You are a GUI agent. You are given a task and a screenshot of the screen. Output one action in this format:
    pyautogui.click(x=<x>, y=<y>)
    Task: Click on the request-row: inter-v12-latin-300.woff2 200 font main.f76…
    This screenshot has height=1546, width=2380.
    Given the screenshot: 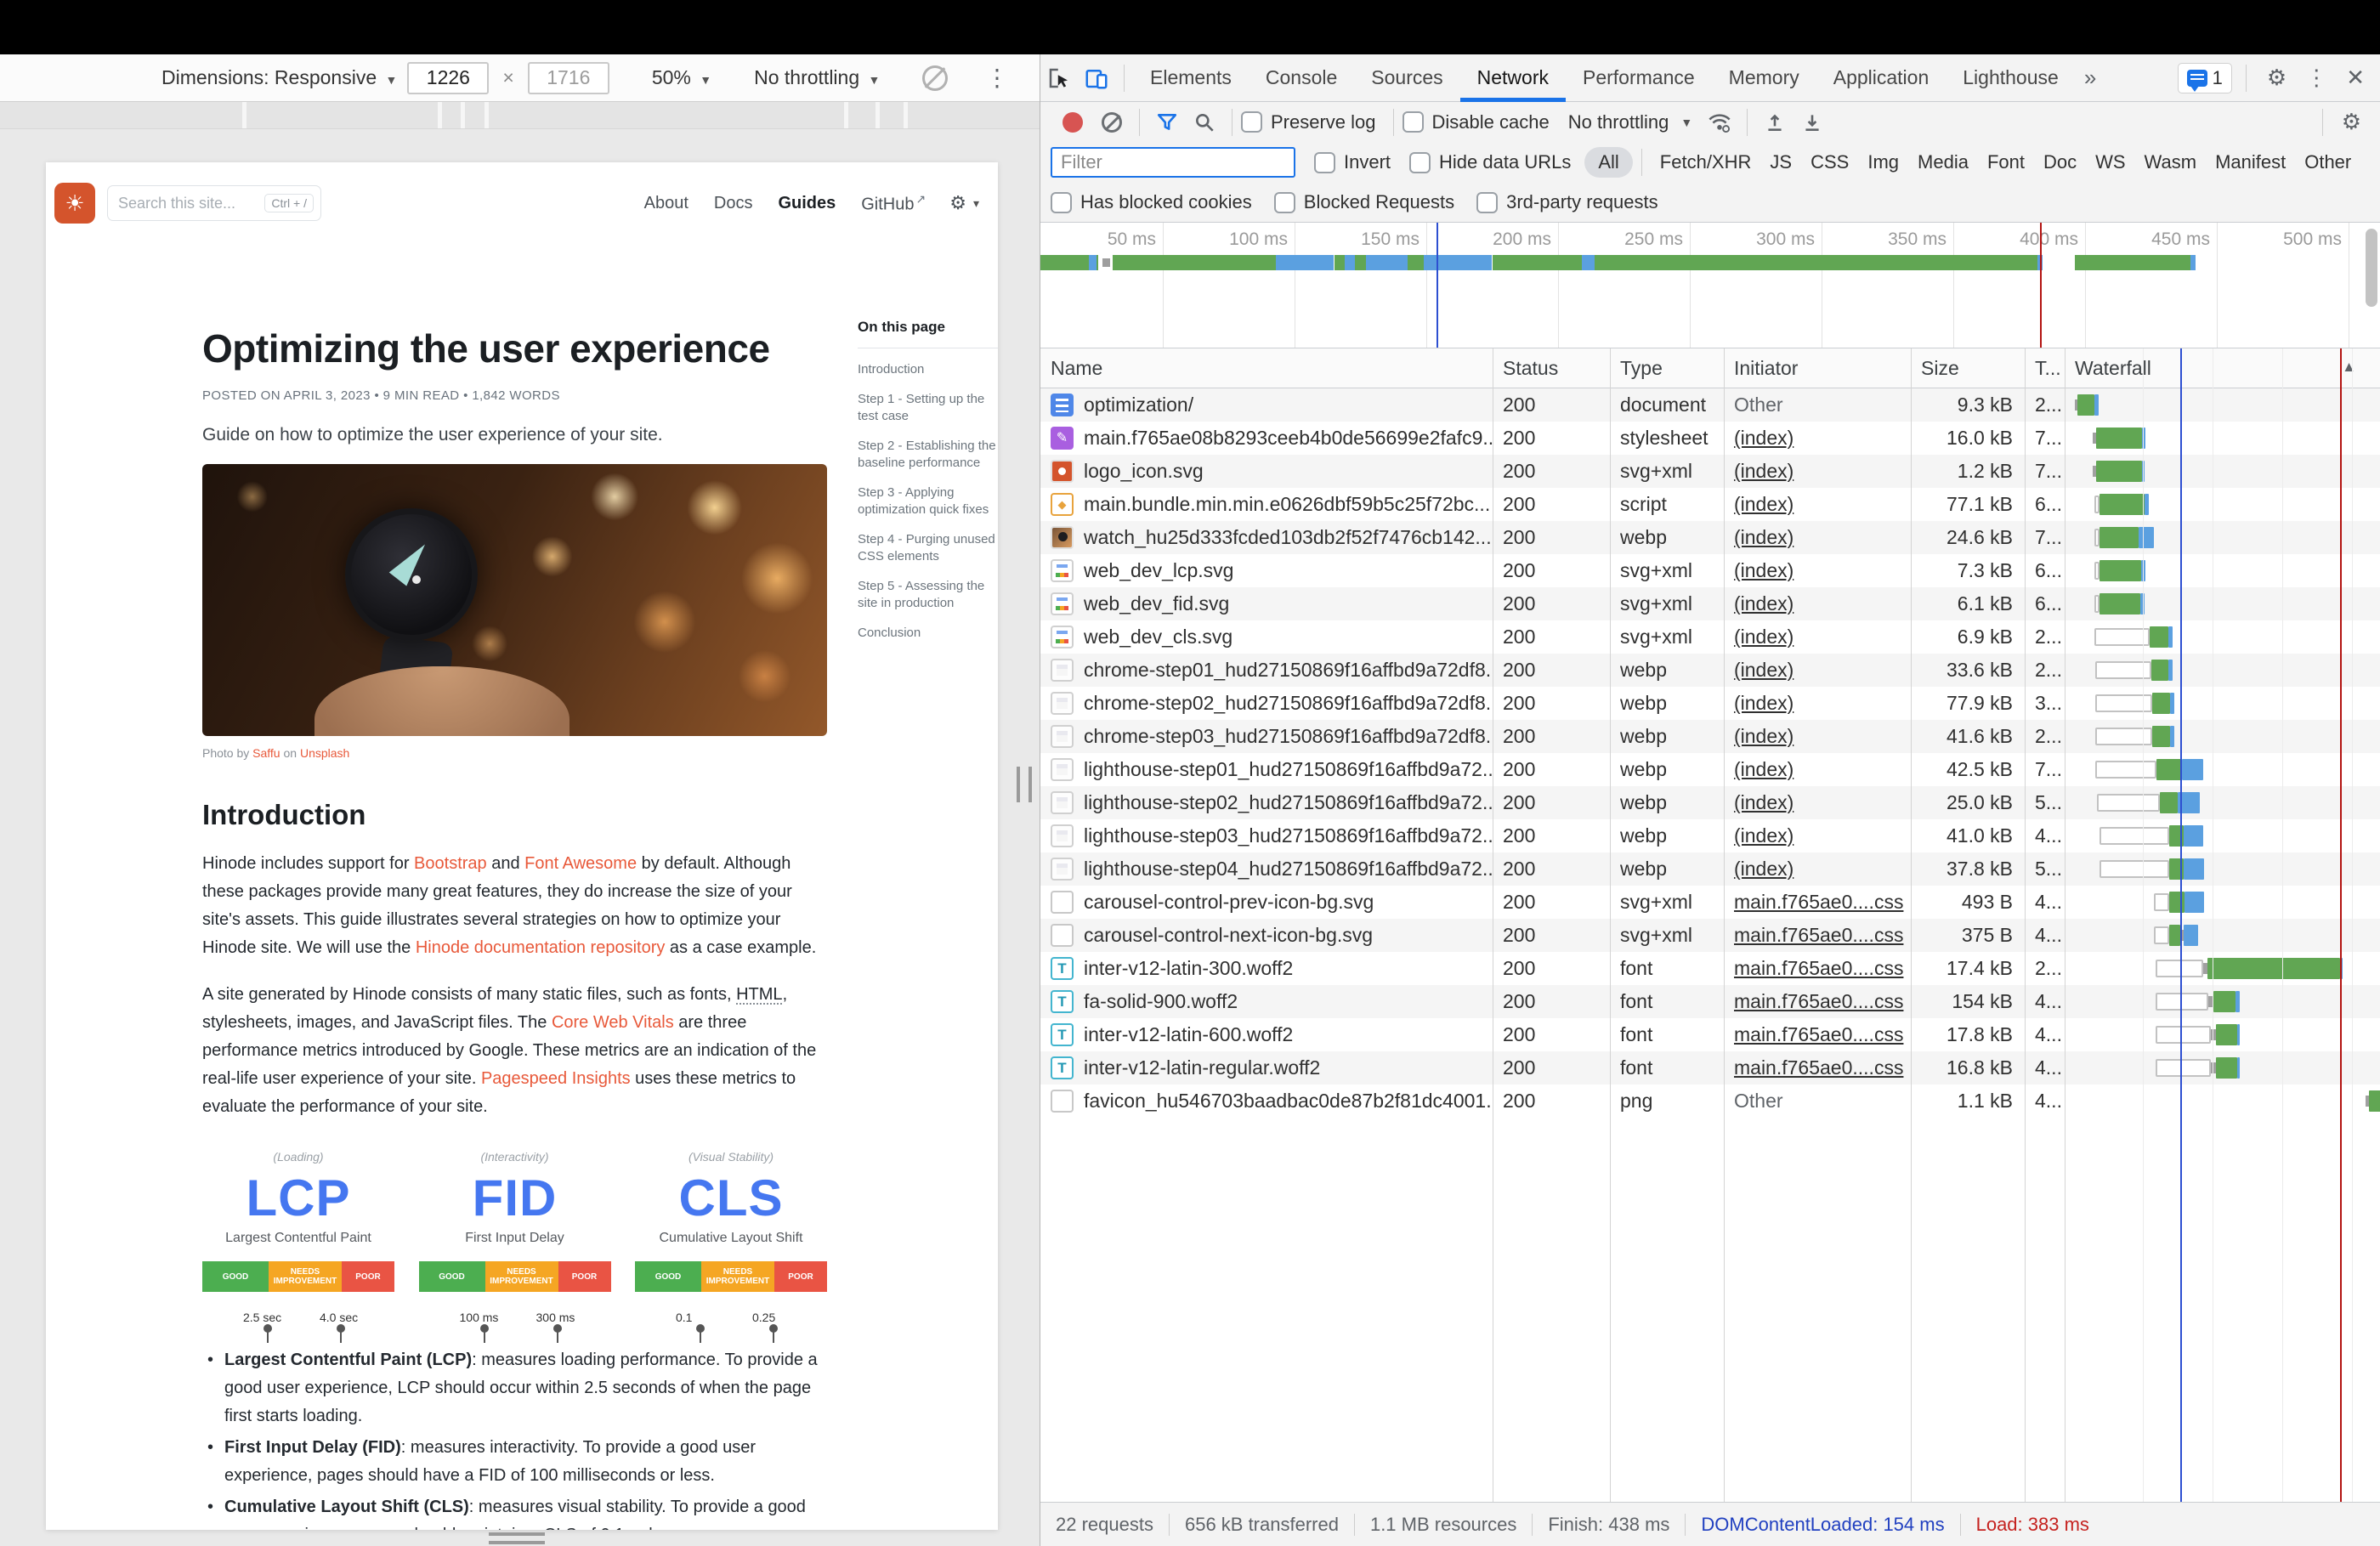 What is the action you would take?
    pyautogui.click(x=1710, y=969)
    